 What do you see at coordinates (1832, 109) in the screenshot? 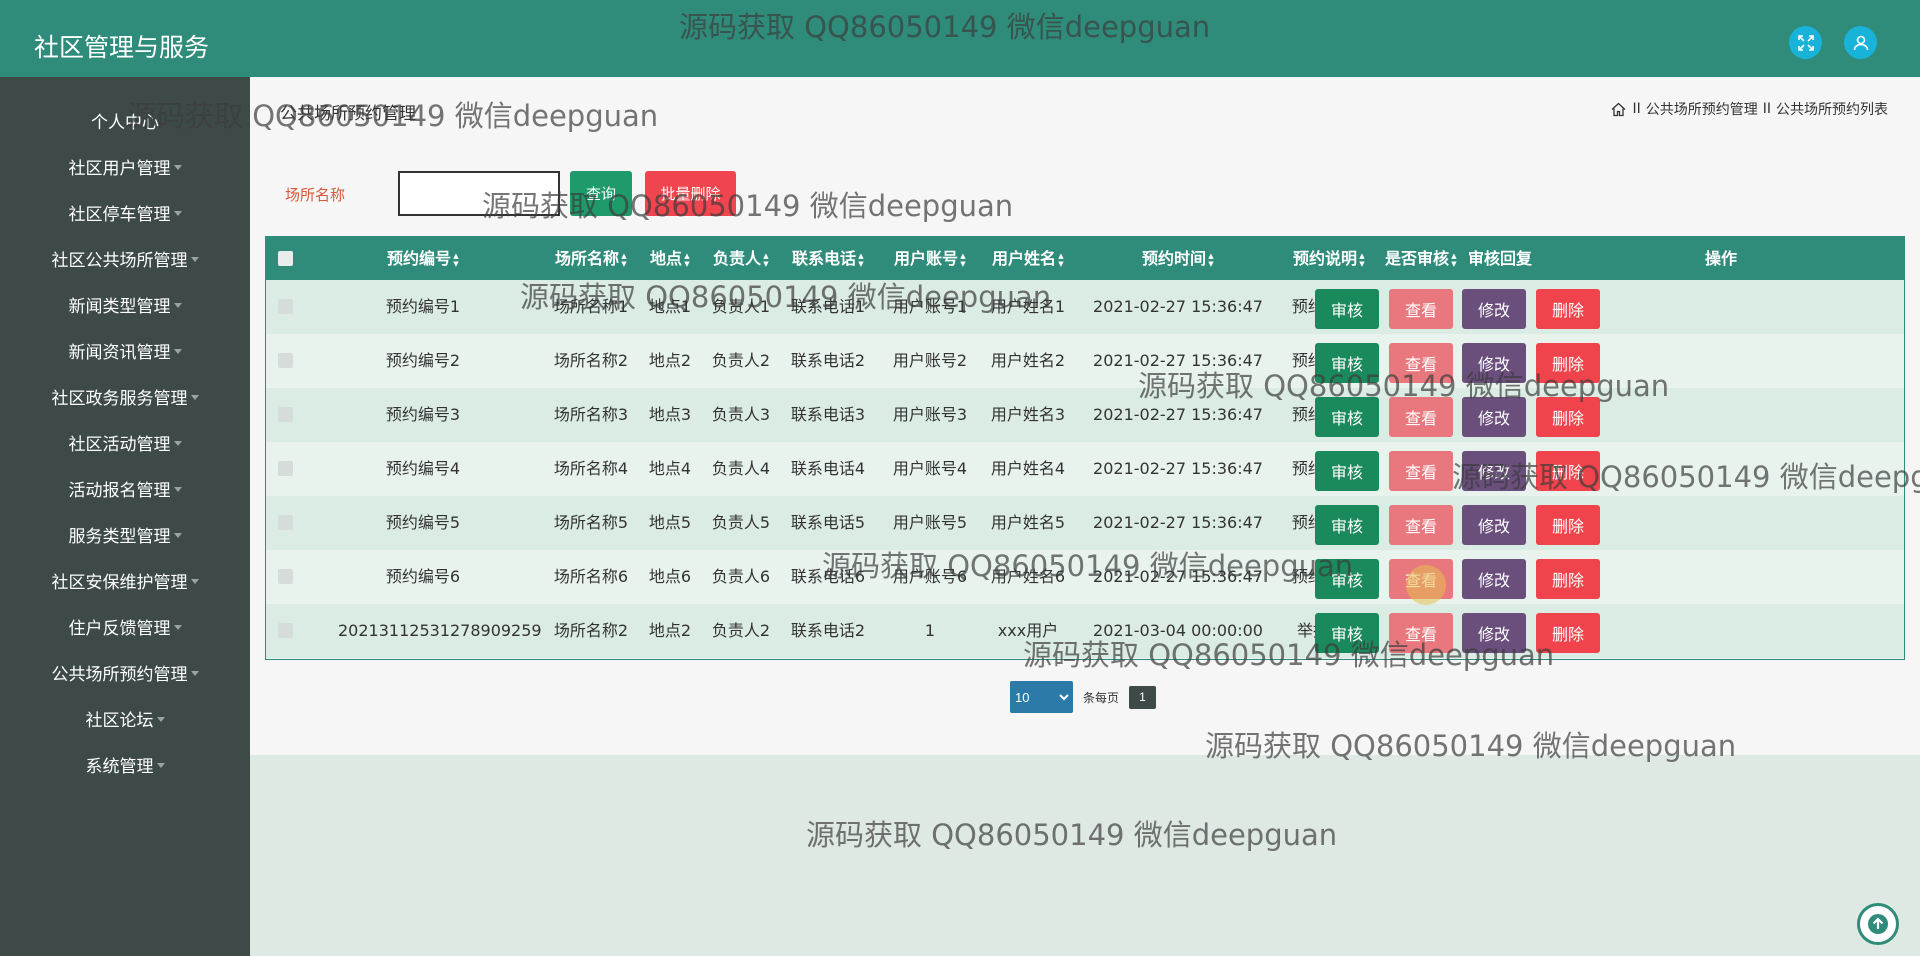
I see `breadcrumb-item: 公共场所预约列表` at bounding box center [1832, 109].